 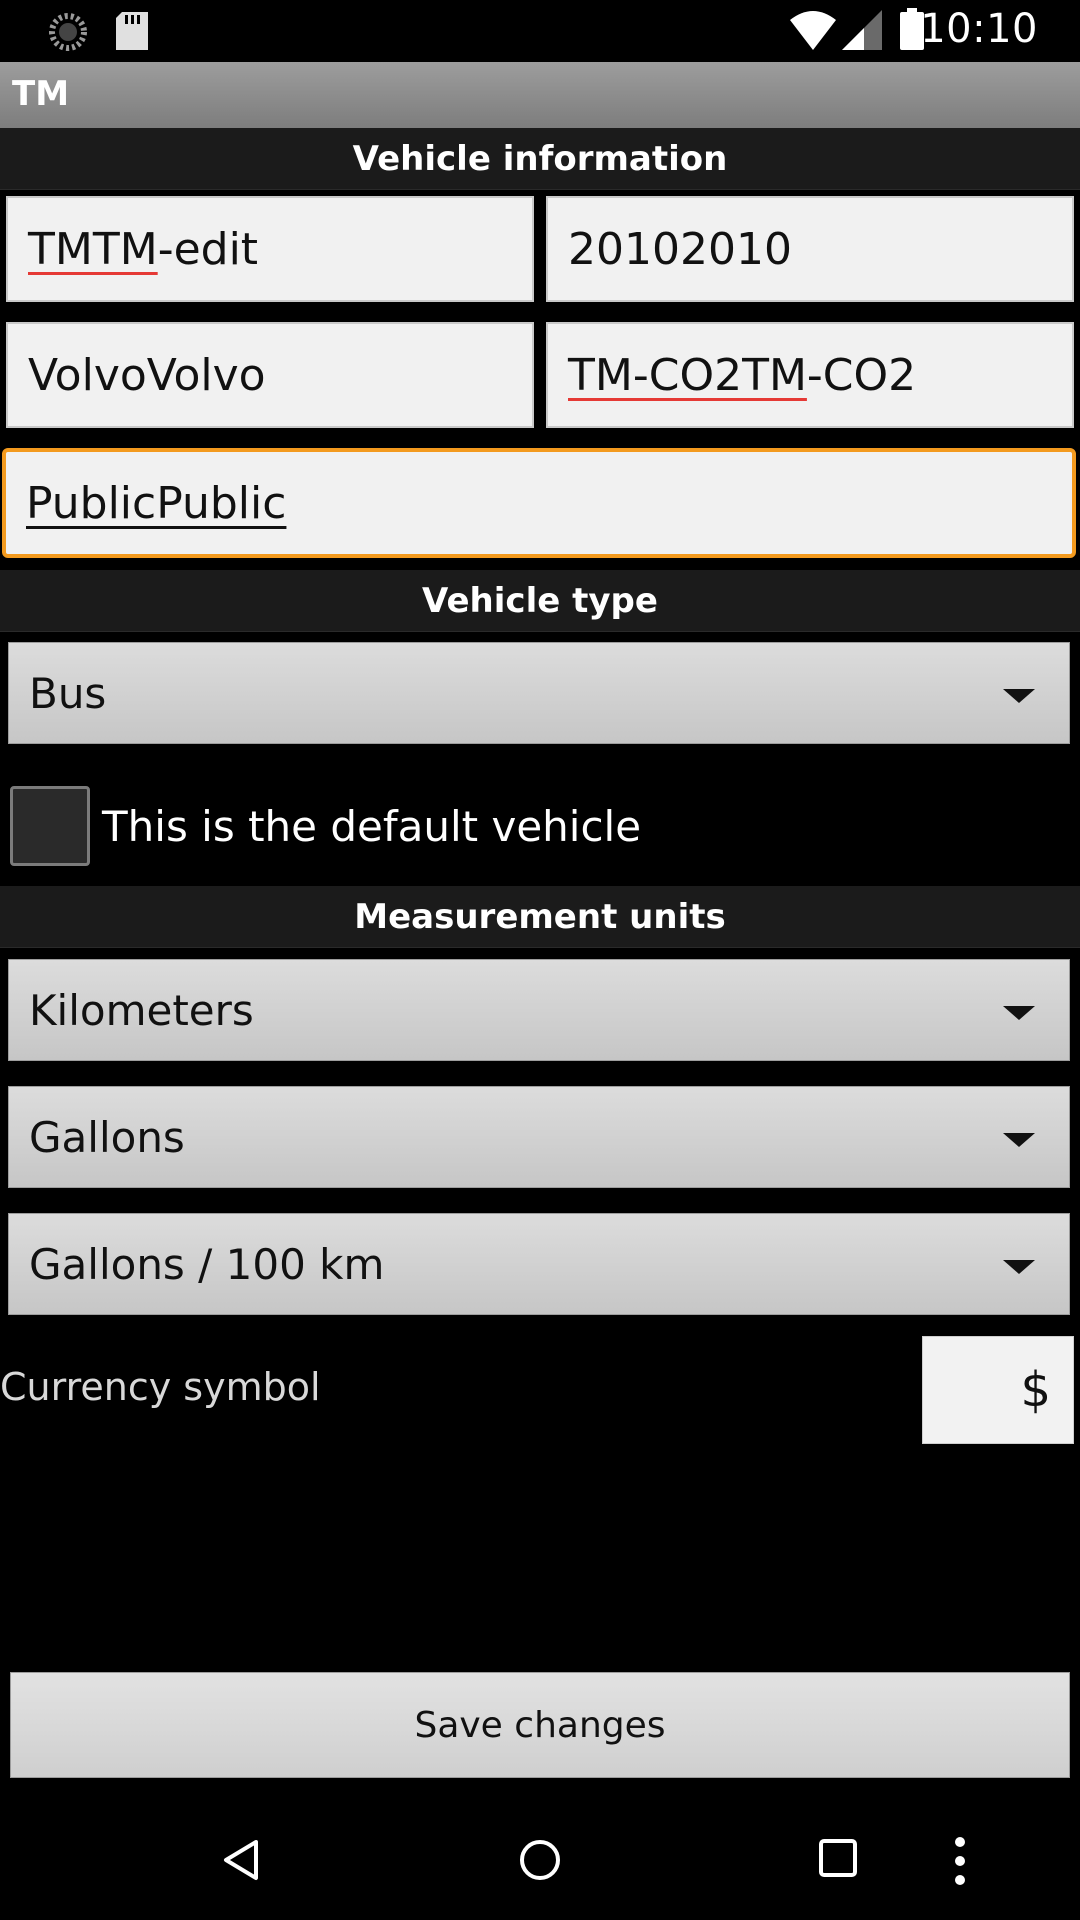 What do you see at coordinates (540, 159) in the screenshot?
I see `section-header-vehicle-information: Vehicle information` at bounding box center [540, 159].